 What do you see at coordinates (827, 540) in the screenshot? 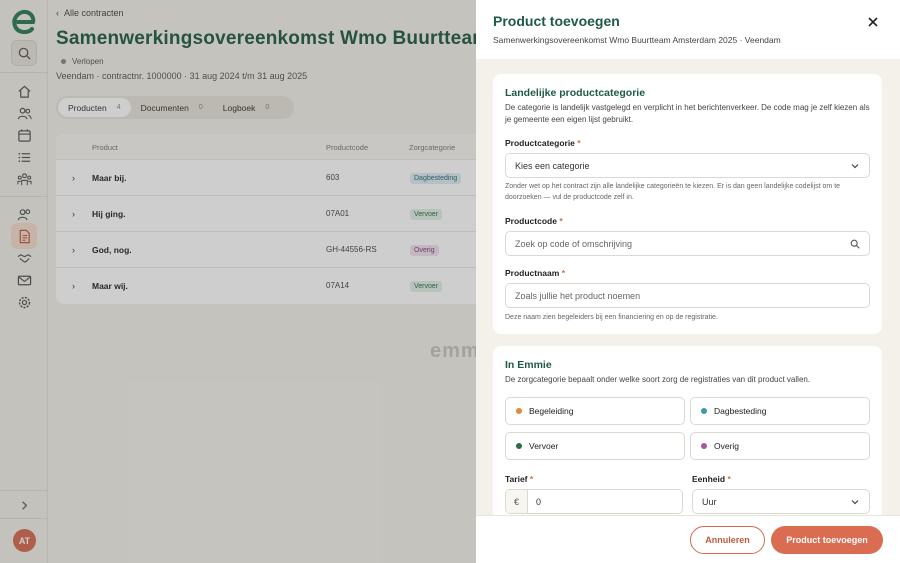
I see `add-product-button: Product toevoegen` at bounding box center [827, 540].